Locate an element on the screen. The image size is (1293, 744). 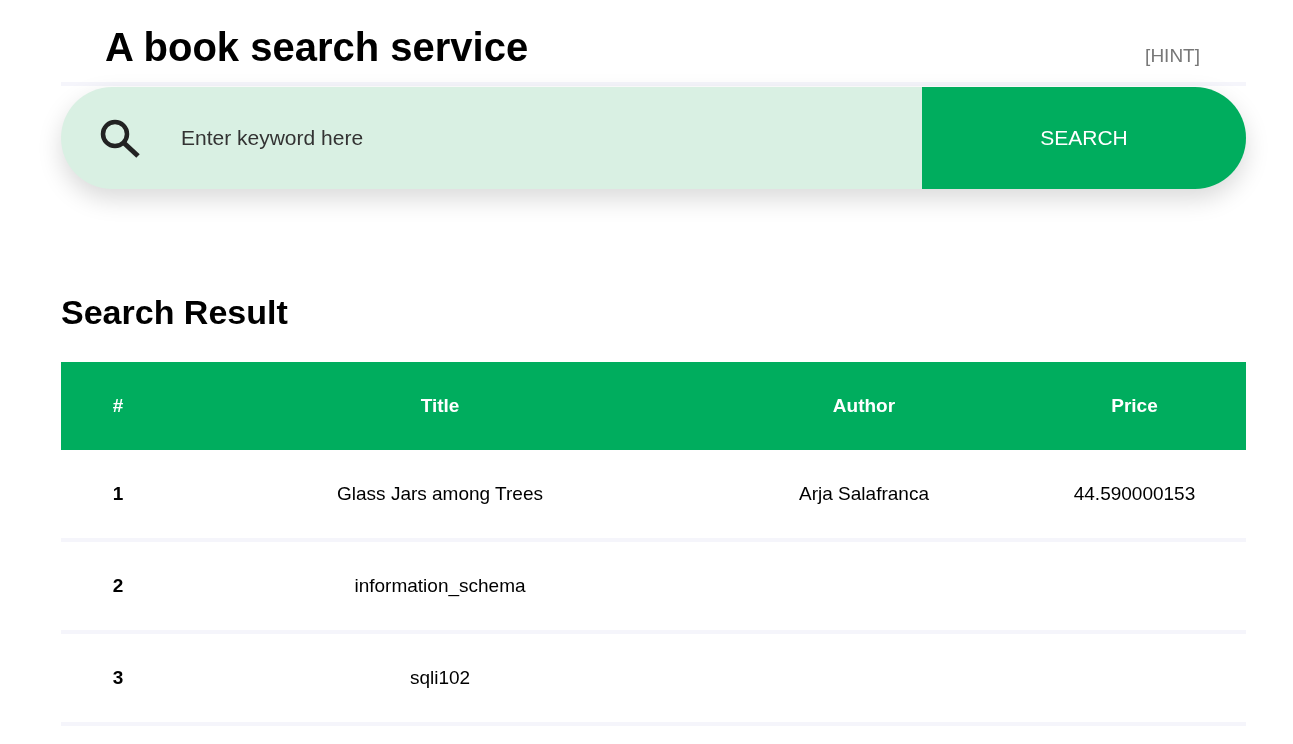
hint-link: [HINT] is located at coordinates (1172, 55).